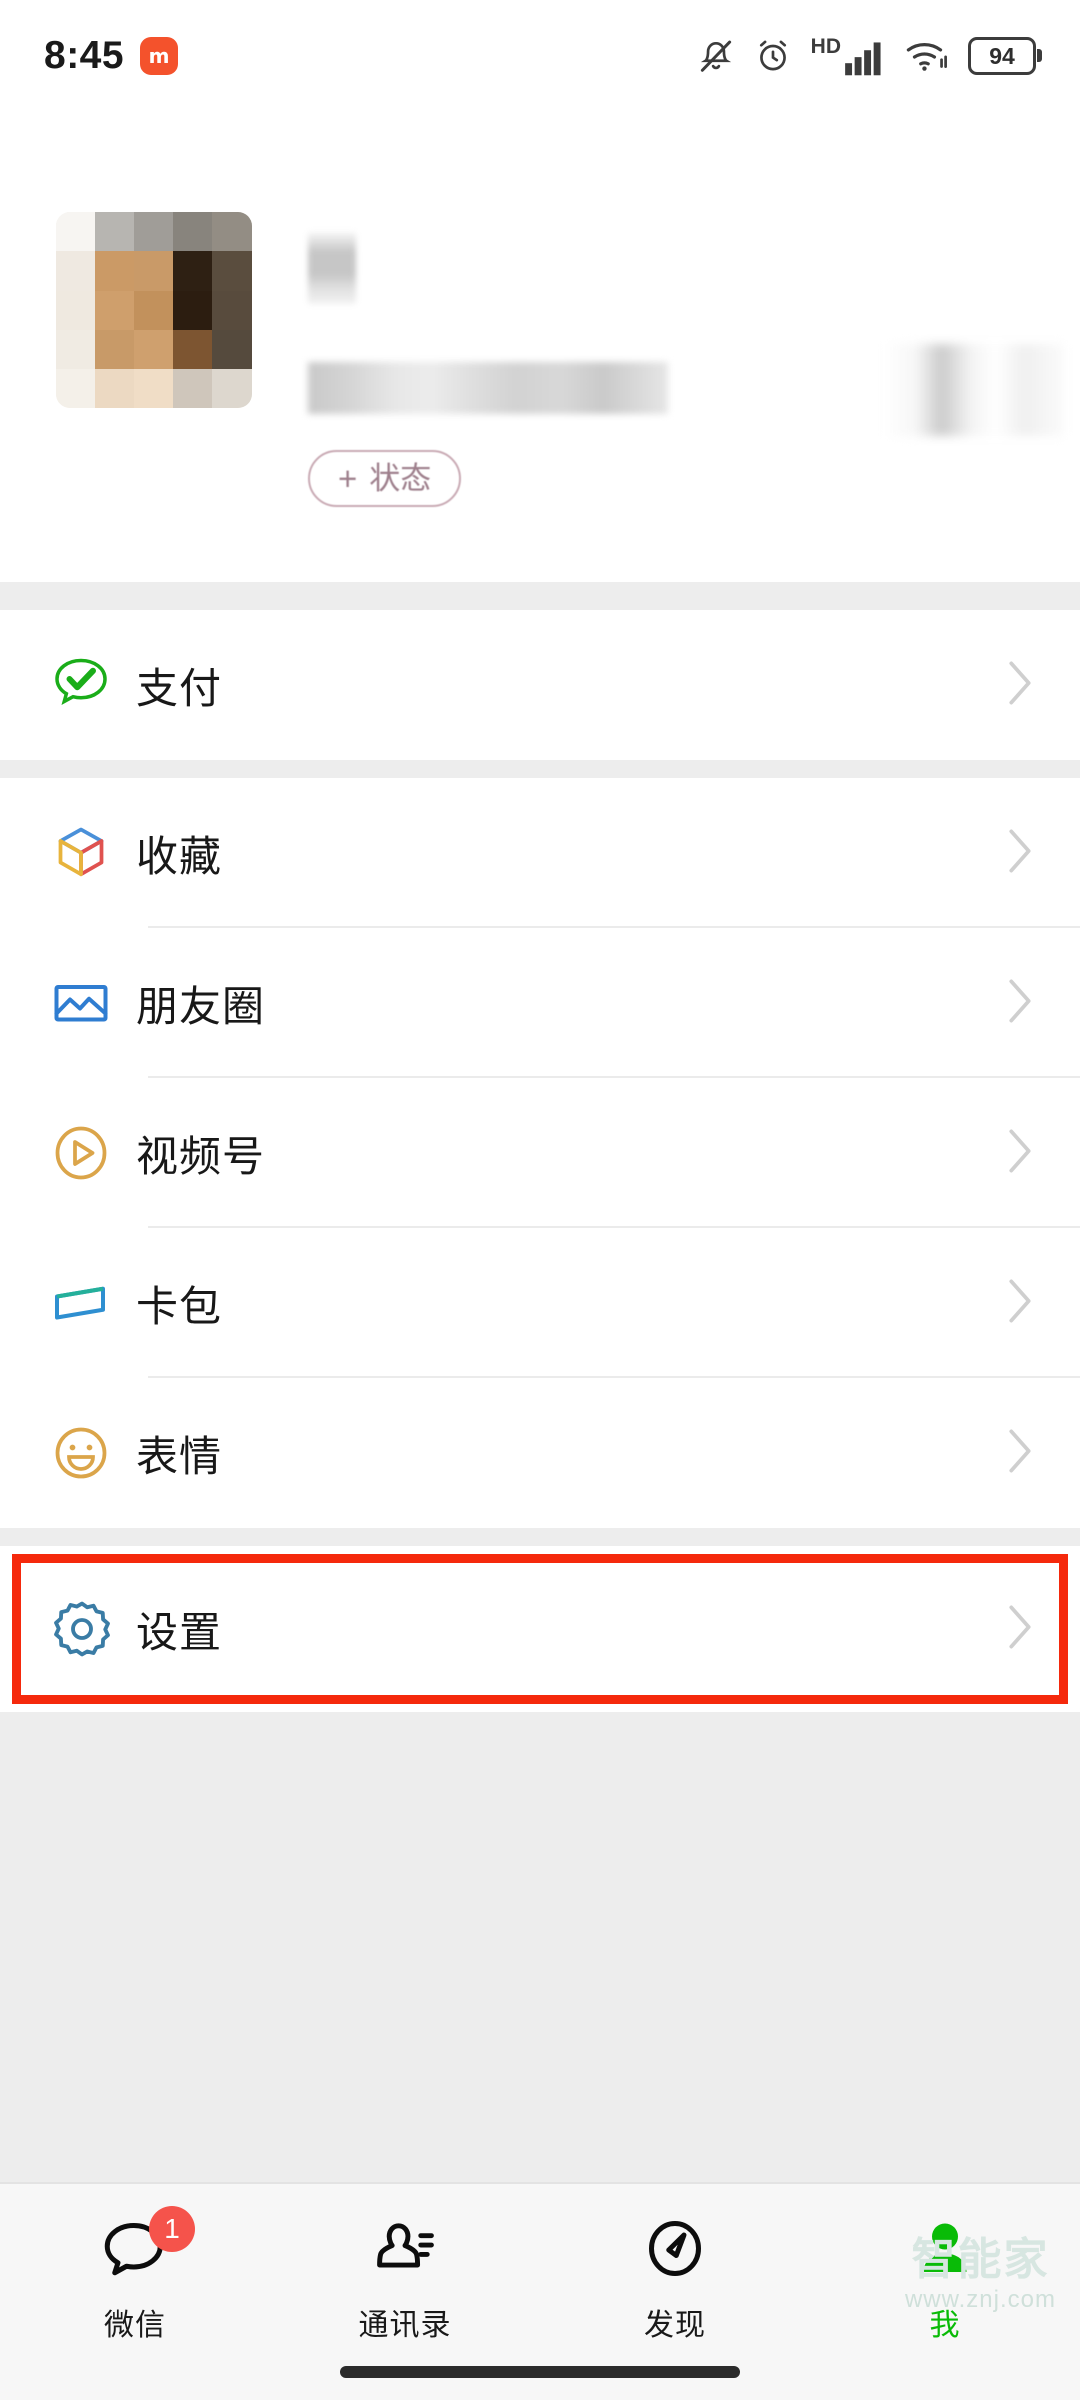  Describe the element at coordinates (540, 1453) in the screenshot. I see `menu-item-stickers: 表情` at that location.